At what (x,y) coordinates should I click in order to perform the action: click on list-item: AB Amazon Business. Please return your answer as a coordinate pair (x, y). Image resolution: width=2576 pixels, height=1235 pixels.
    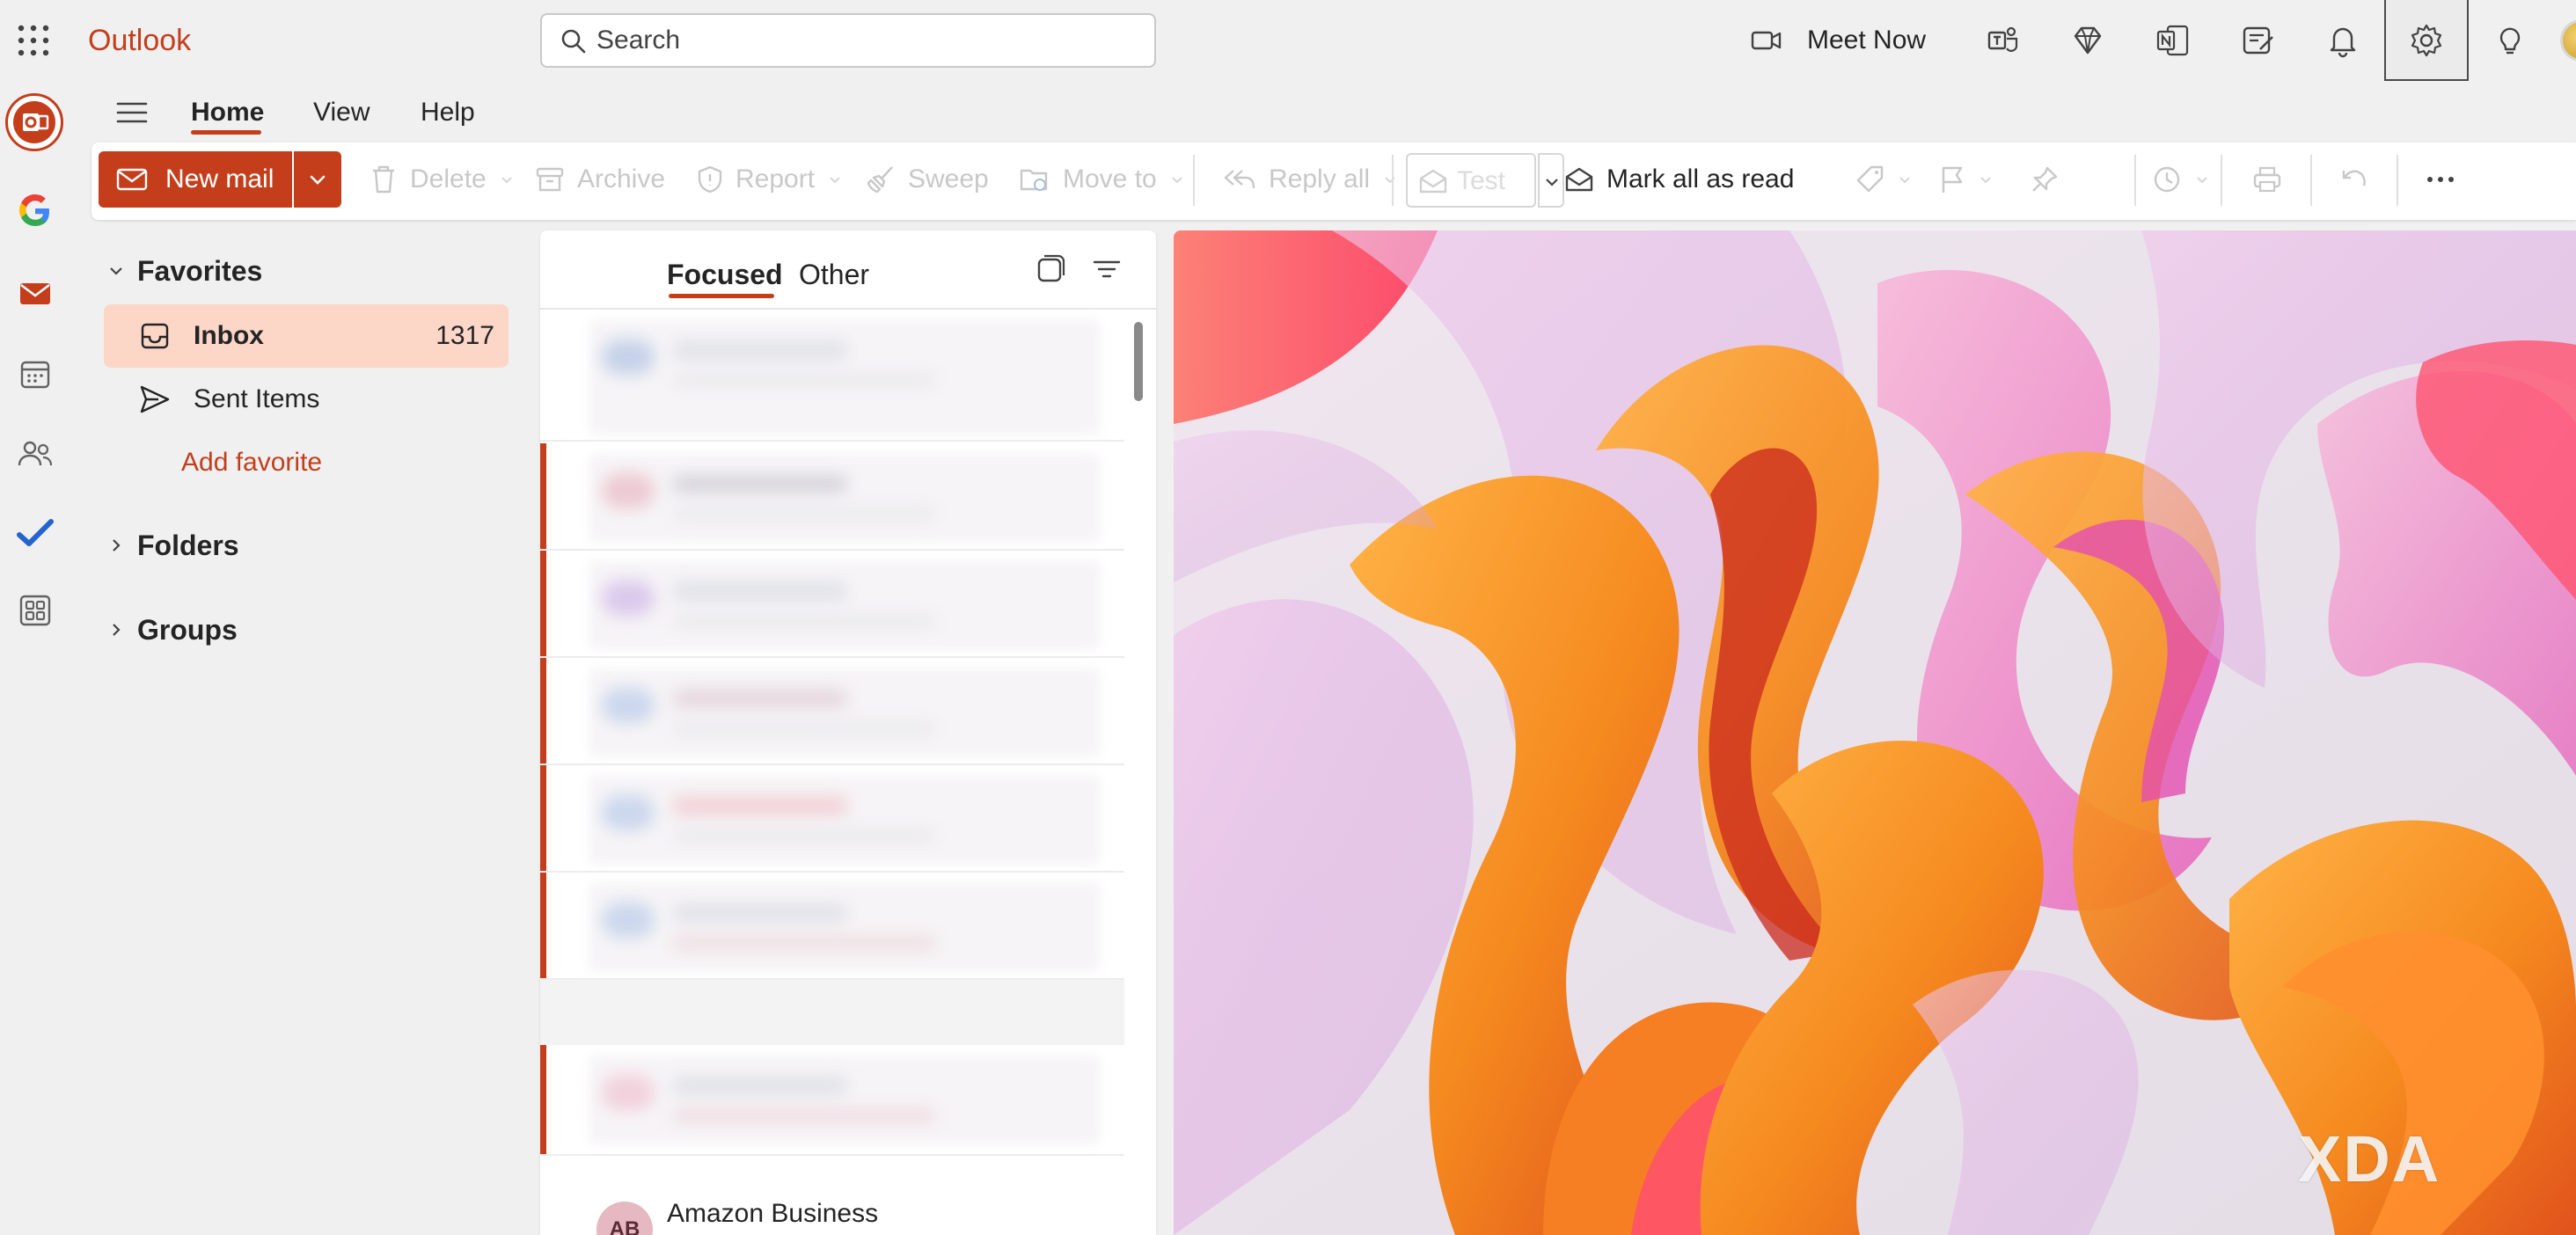
    Looking at the image, I should click on (832, 1212).